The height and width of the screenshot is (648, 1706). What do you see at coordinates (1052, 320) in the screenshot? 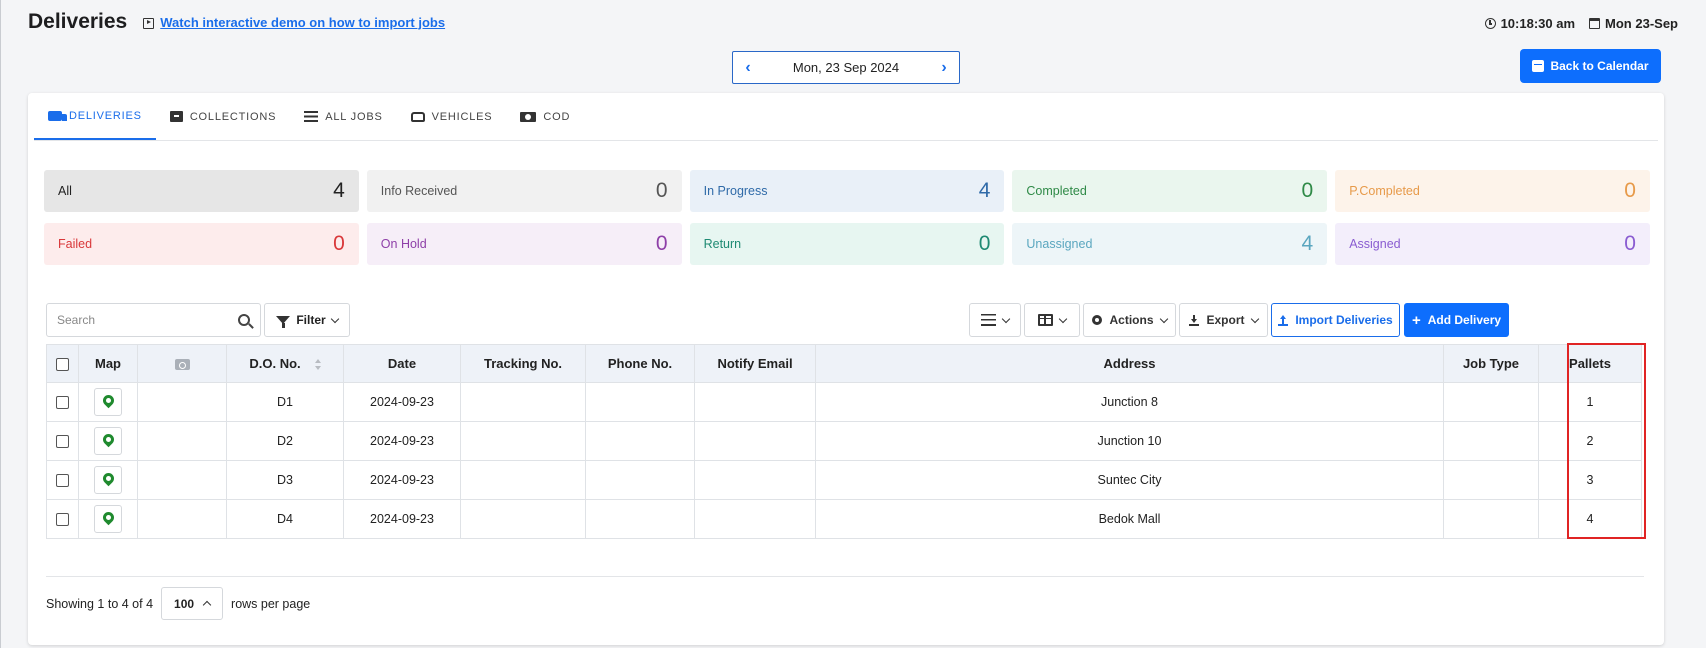
I see `layout-button` at bounding box center [1052, 320].